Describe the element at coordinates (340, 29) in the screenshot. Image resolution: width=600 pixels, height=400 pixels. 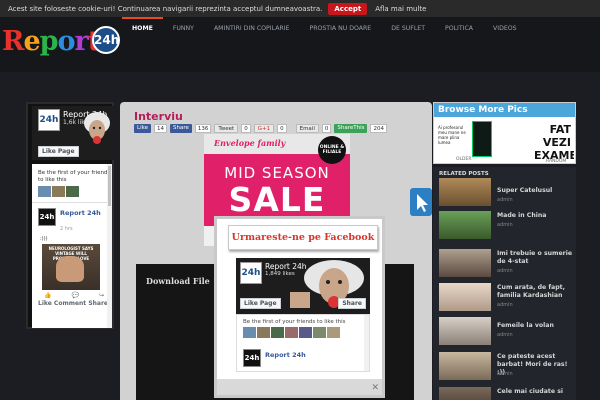
I see `nav-item-prostia: PROSTIA NU DOARE` at that location.